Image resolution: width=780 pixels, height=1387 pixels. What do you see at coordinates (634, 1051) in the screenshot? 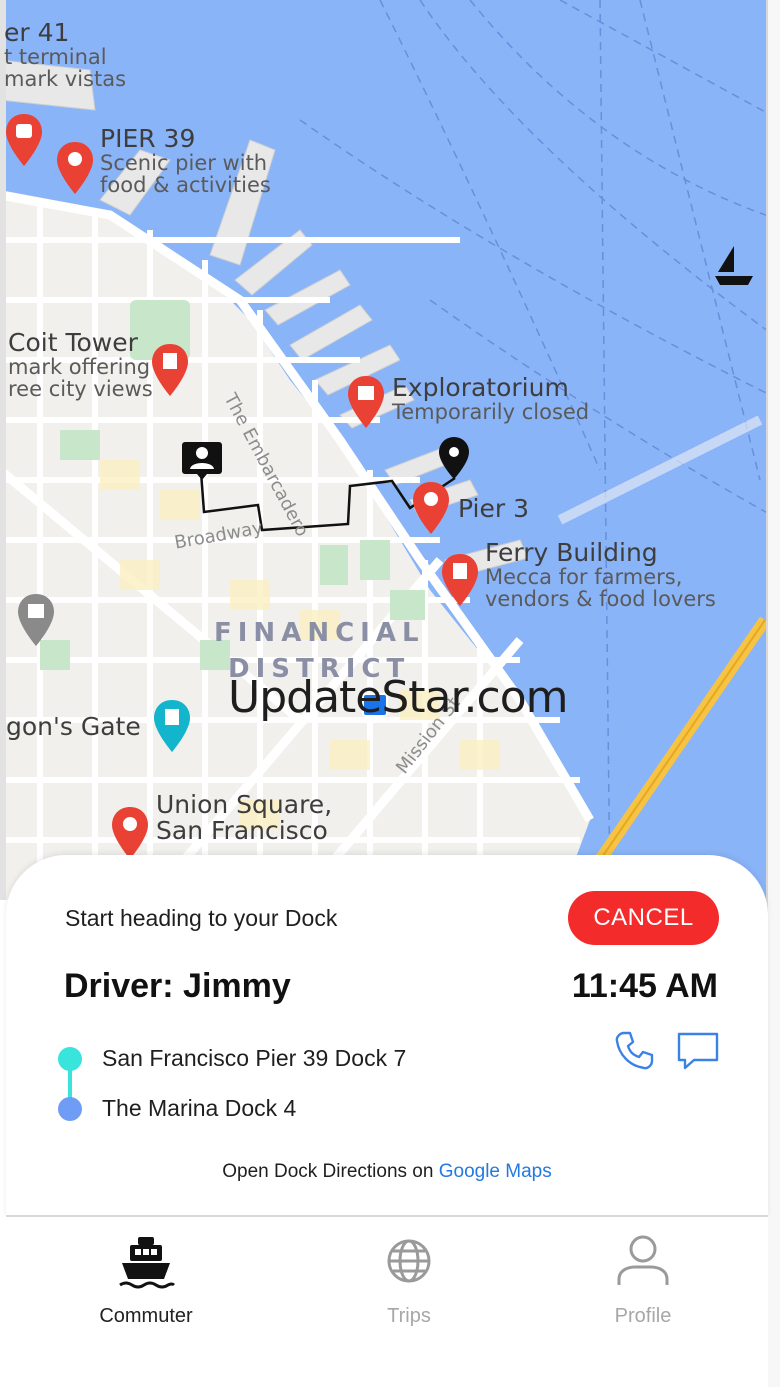
I see `phone-icon` at bounding box center [634, 1051].